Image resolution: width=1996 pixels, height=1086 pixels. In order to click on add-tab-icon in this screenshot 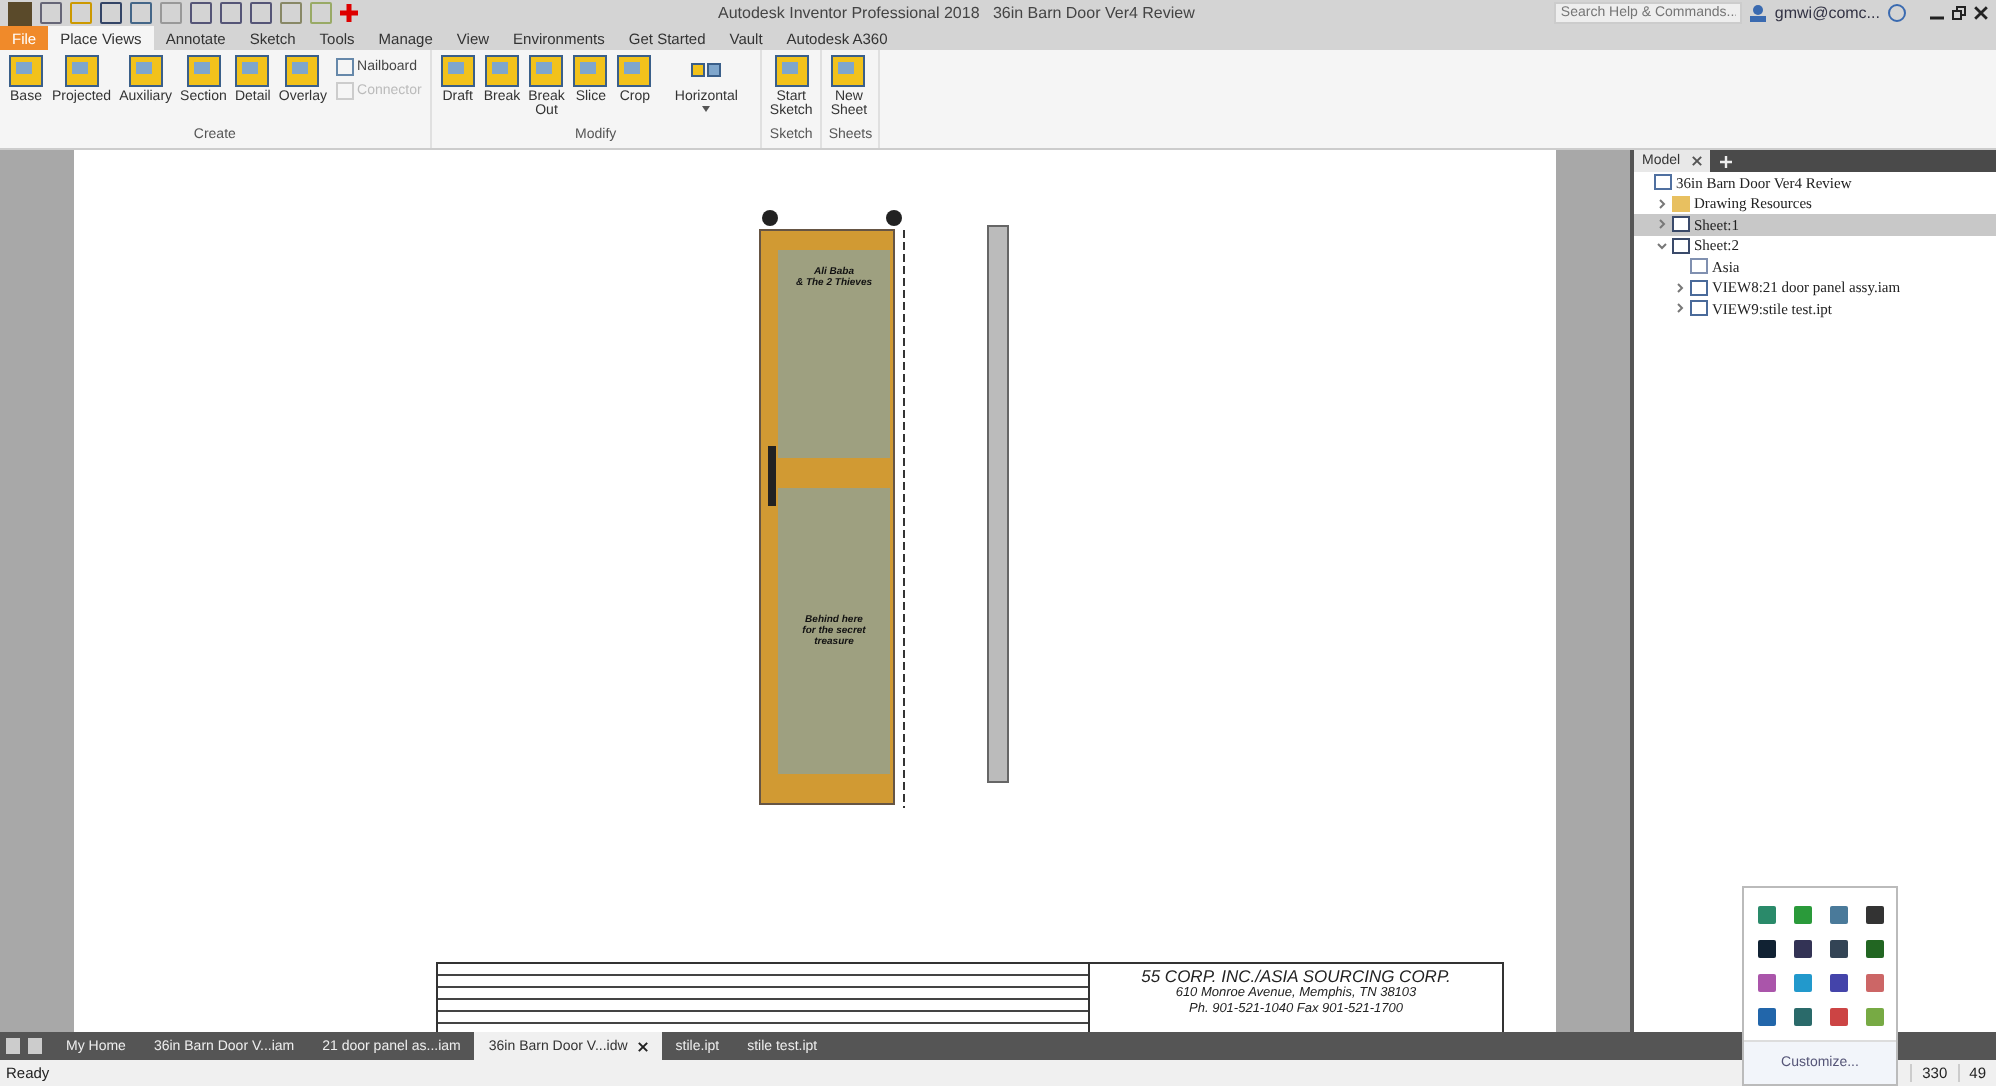, I will do `click(1726, 161)`.